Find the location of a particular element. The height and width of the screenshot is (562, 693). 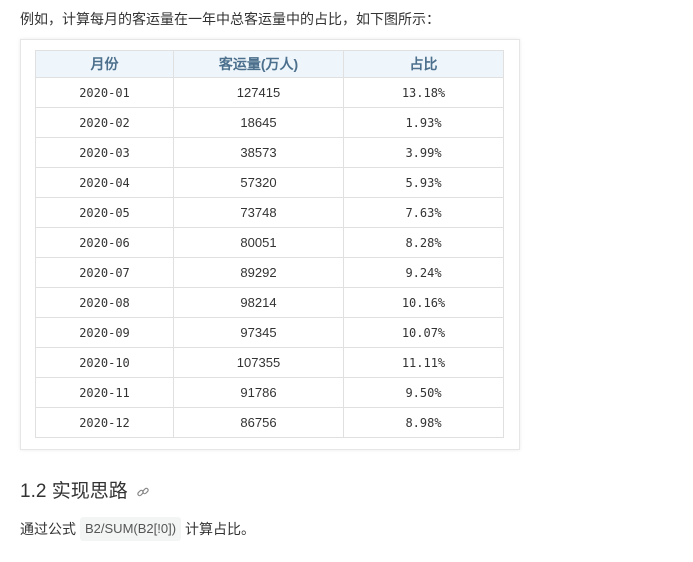

cell-ratio: 8.28% is located at coordinates (423, 242).